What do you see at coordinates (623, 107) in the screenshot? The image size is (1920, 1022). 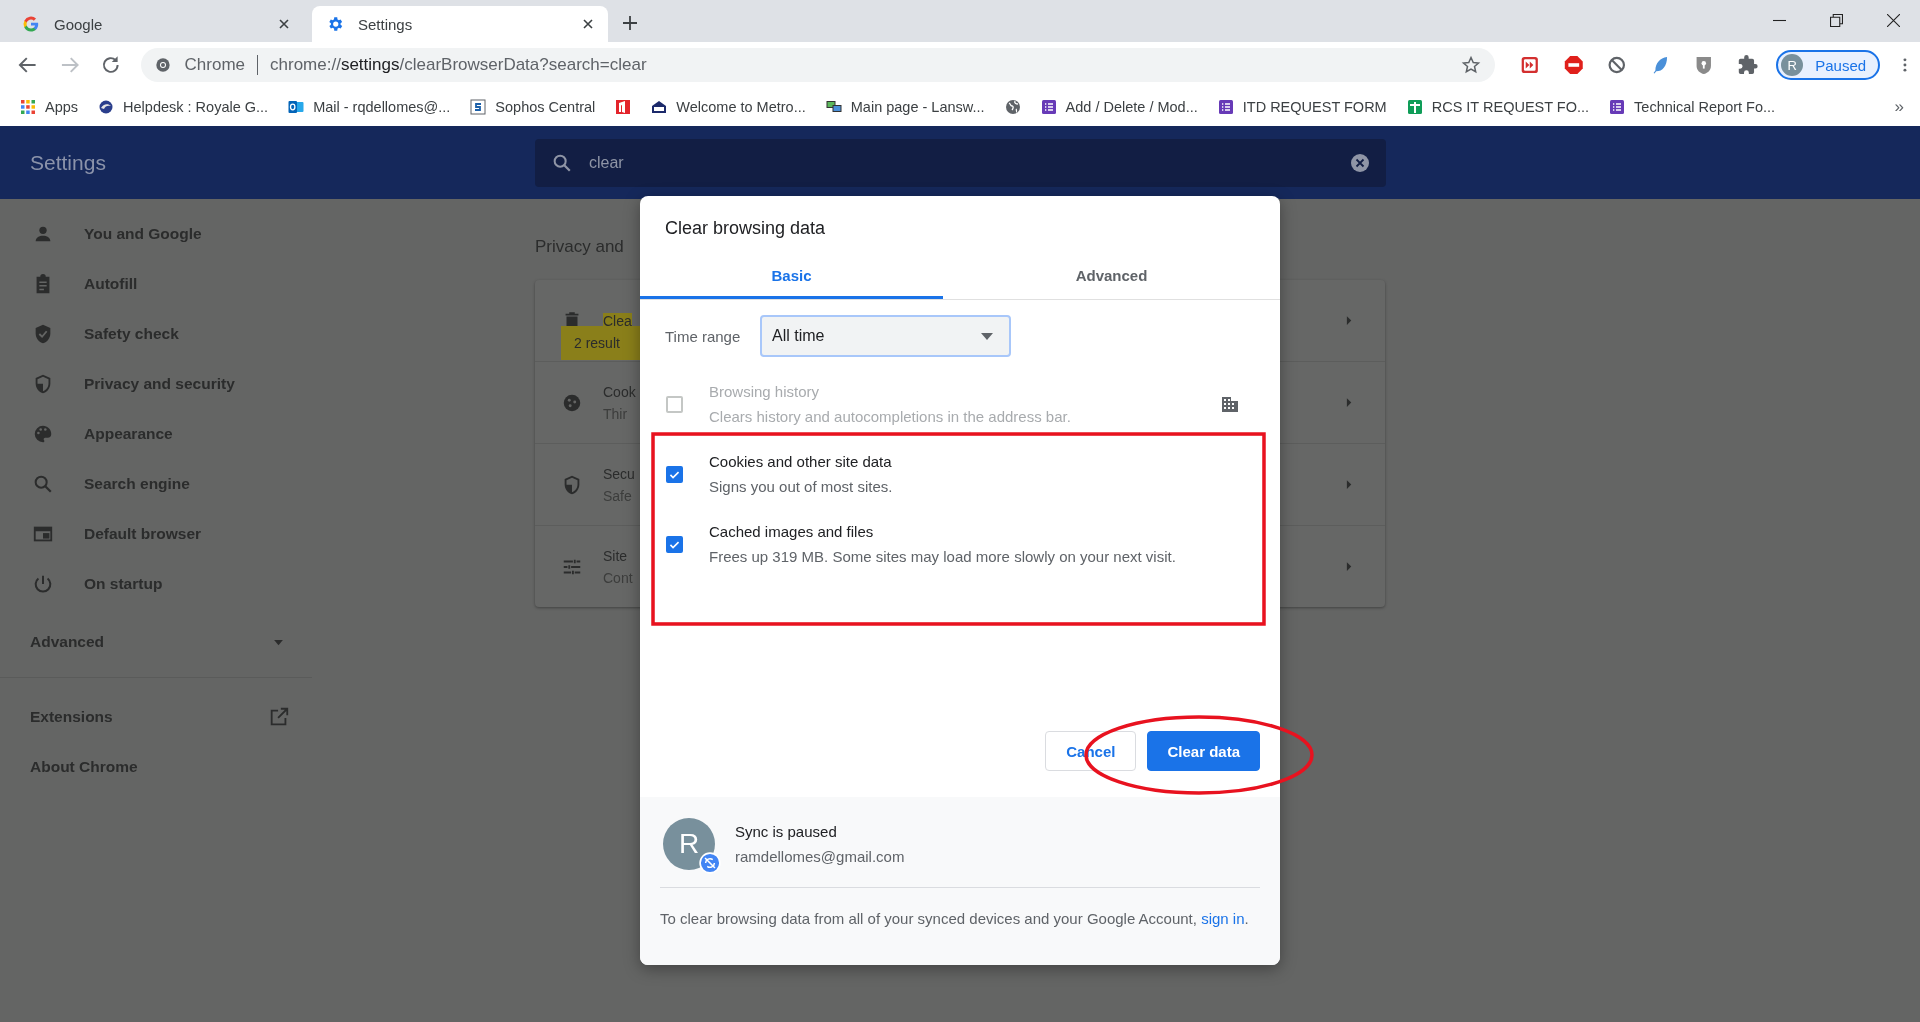 I see `office-icon` at bounding box center [623, 107].